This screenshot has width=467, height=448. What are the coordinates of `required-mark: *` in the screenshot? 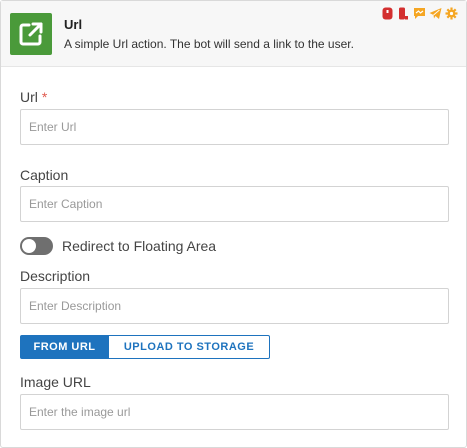 It's located at (44, 97).